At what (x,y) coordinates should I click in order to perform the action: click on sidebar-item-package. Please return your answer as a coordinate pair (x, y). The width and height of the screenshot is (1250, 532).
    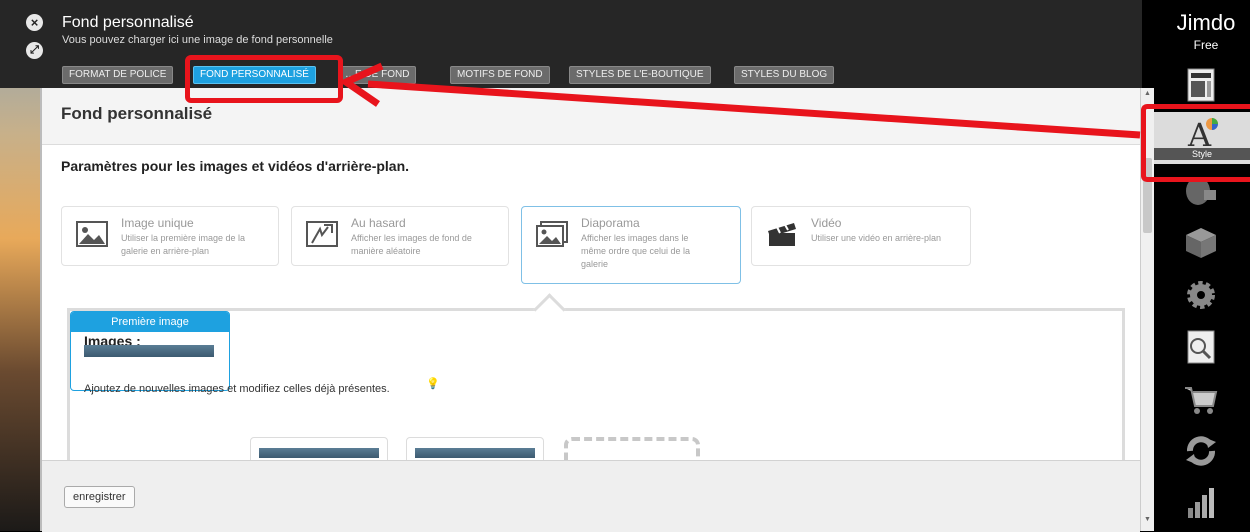
    Looking at the image, I should click on (1202, 244).